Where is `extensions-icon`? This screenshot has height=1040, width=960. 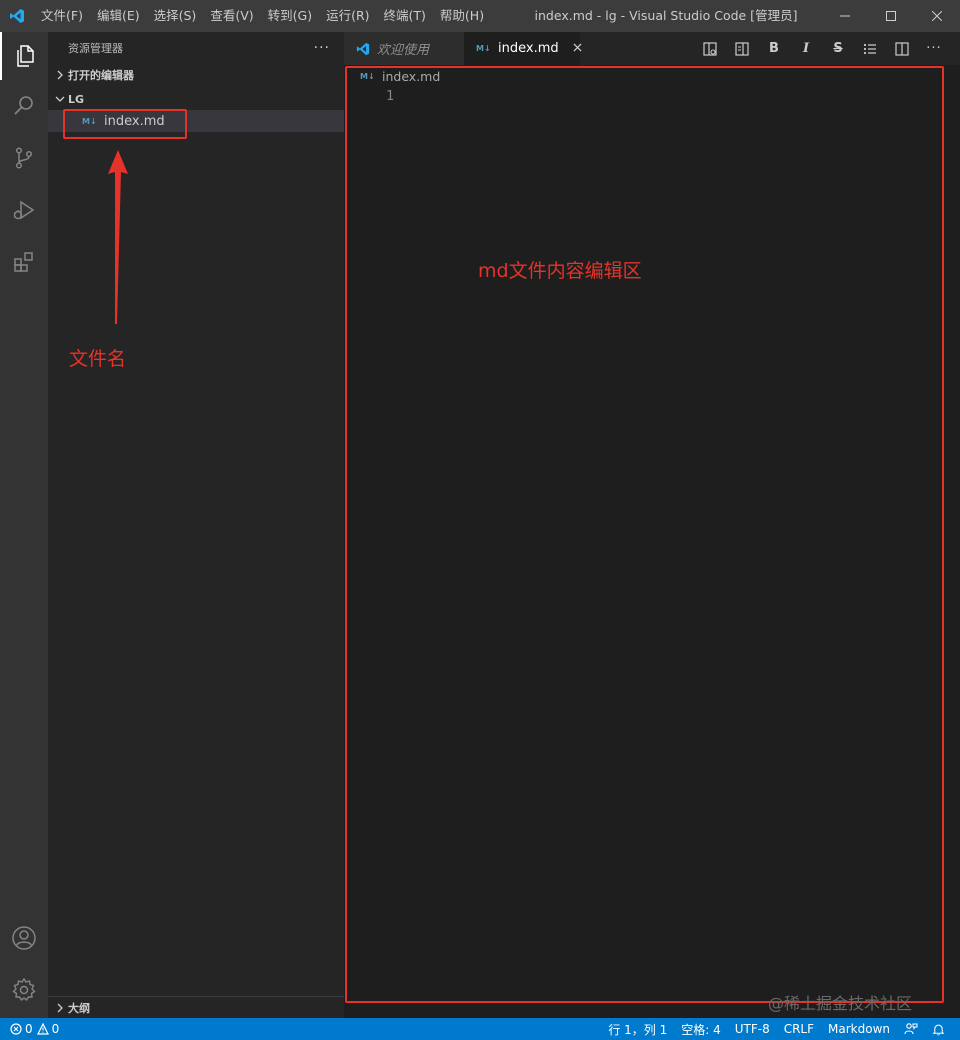
extensions-icon is located at coordinates (23, 262).